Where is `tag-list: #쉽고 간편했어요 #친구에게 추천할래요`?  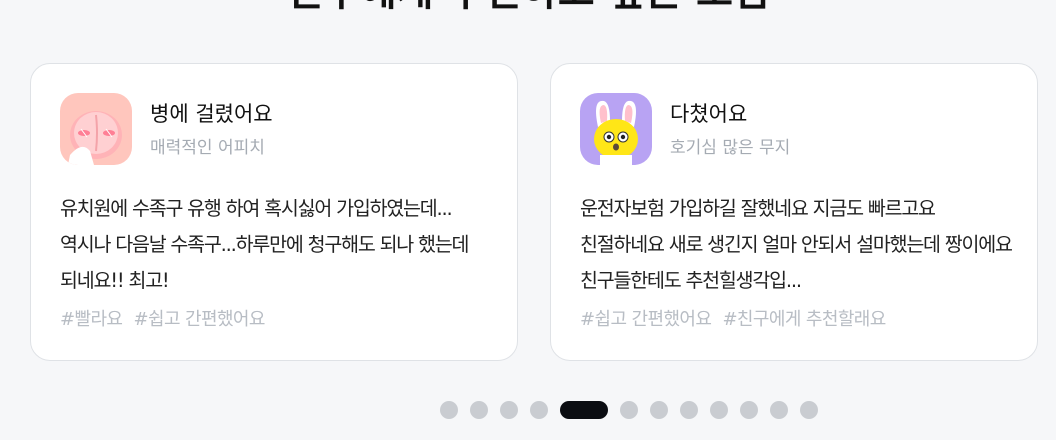
tag-list: #쉽고 간편했어요 #친구에게 추천할래요 is located at coordinates (736, 320).